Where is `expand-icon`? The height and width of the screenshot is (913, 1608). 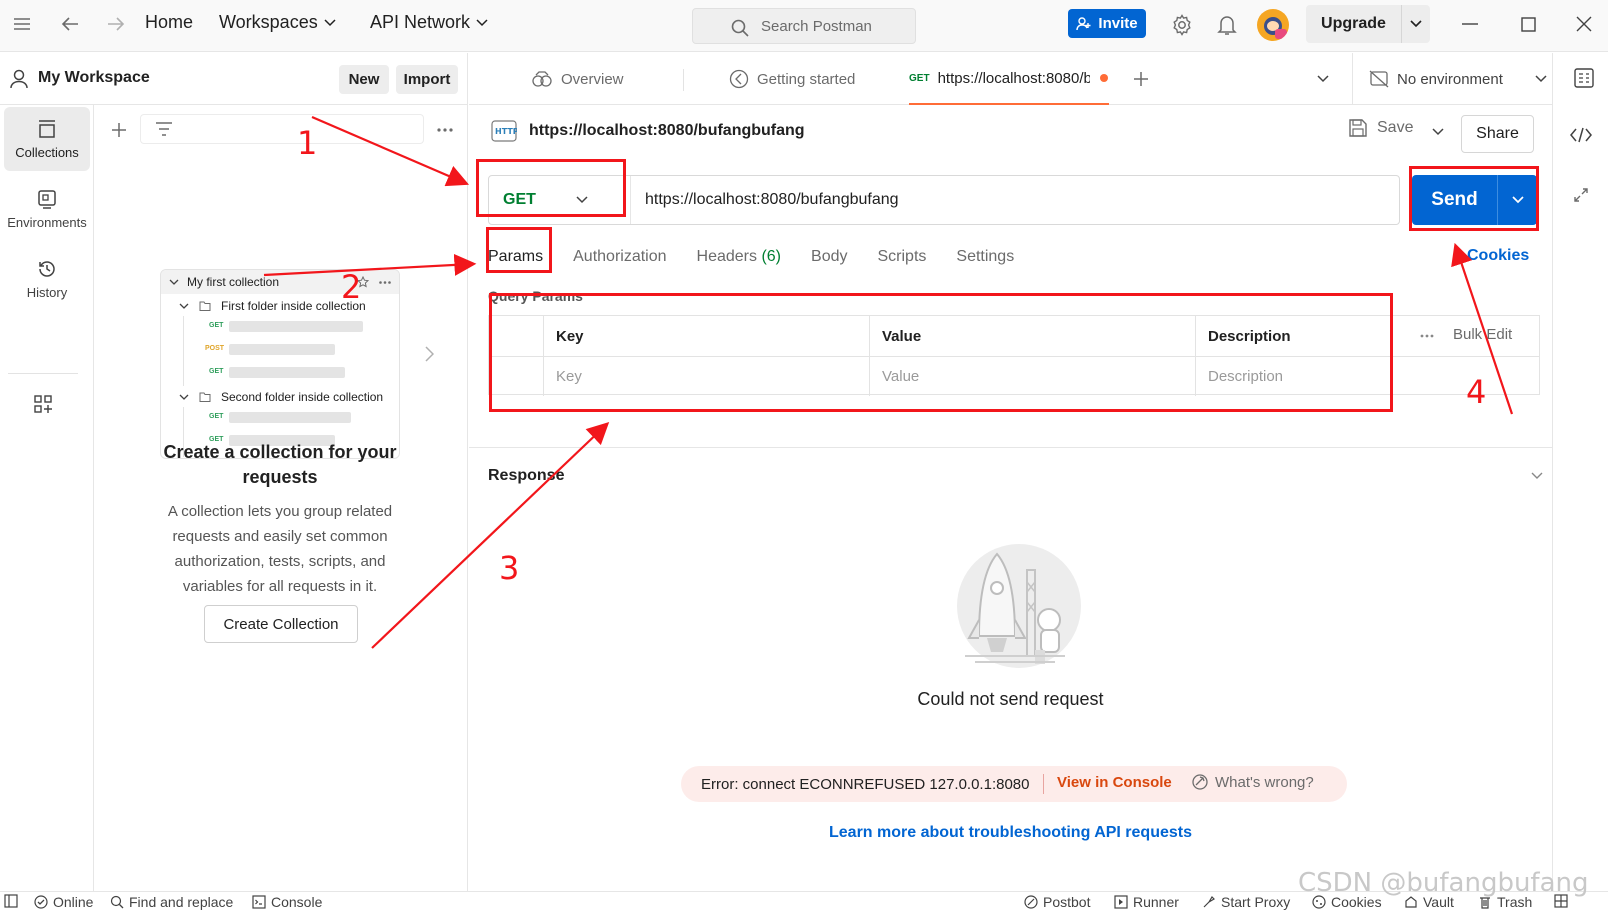 expand-icon is located at coordinates (1581, 195).